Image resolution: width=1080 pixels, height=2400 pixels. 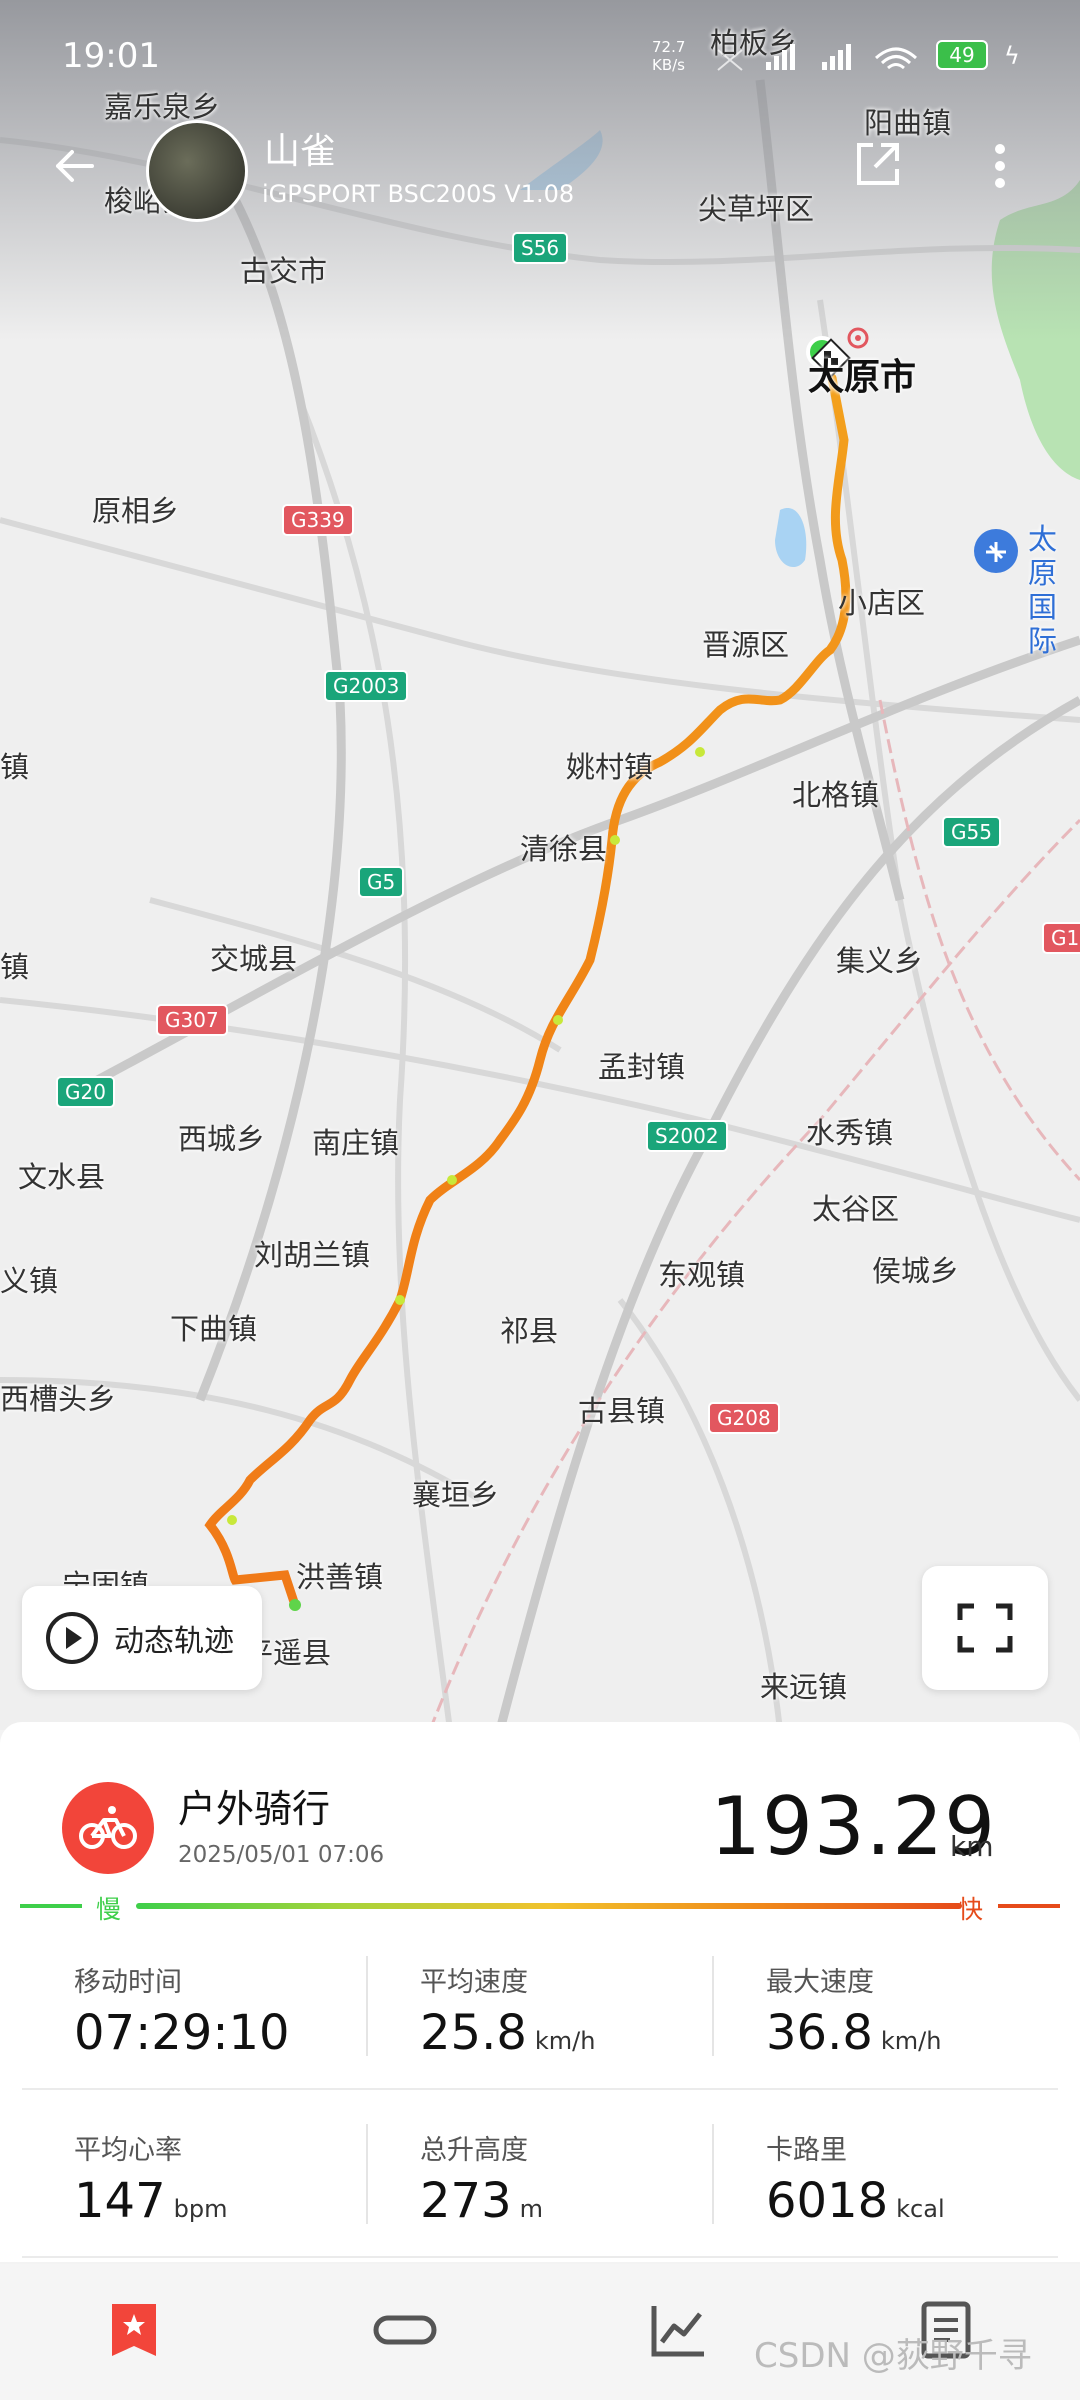 What do you see at coordinates (972, 1846) in the screenshot?
I see `distance-unit: km` at bounding box center [972, 1846].